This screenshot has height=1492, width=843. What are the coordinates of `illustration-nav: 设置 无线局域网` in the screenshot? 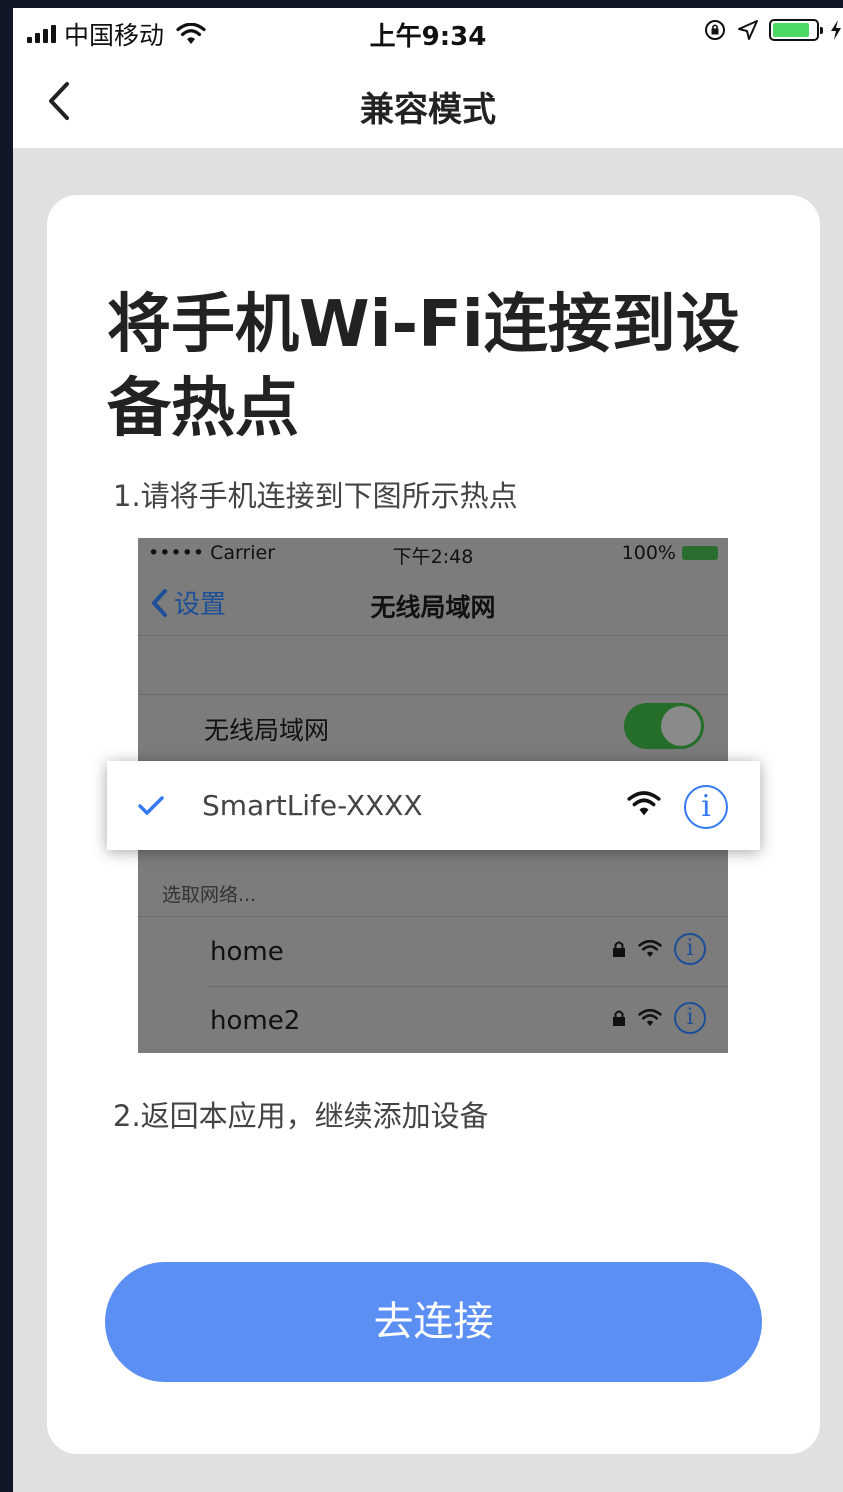 It's located at (433, 603).